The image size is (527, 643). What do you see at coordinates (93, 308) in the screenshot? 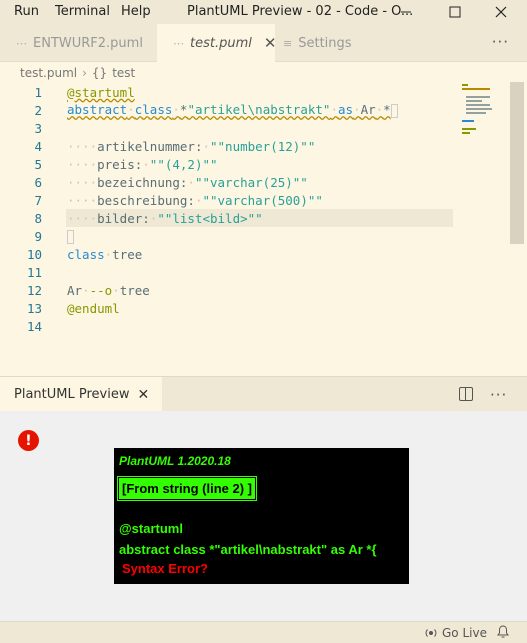
I see `code-text: @enduml` at bounding box center [93, 308].